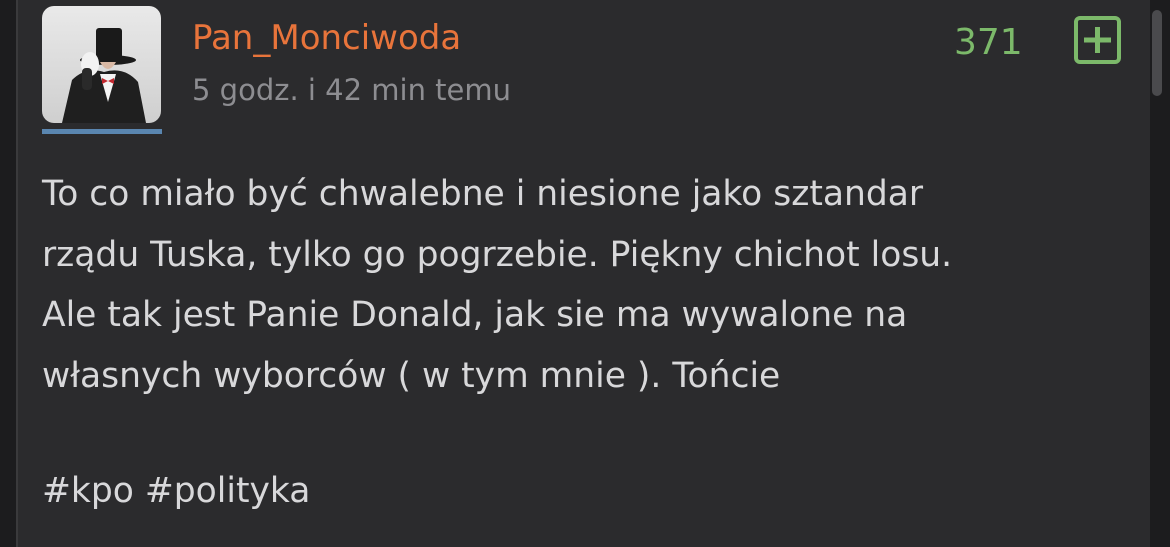  I want to click on upvote-button, so click(1097, 40).